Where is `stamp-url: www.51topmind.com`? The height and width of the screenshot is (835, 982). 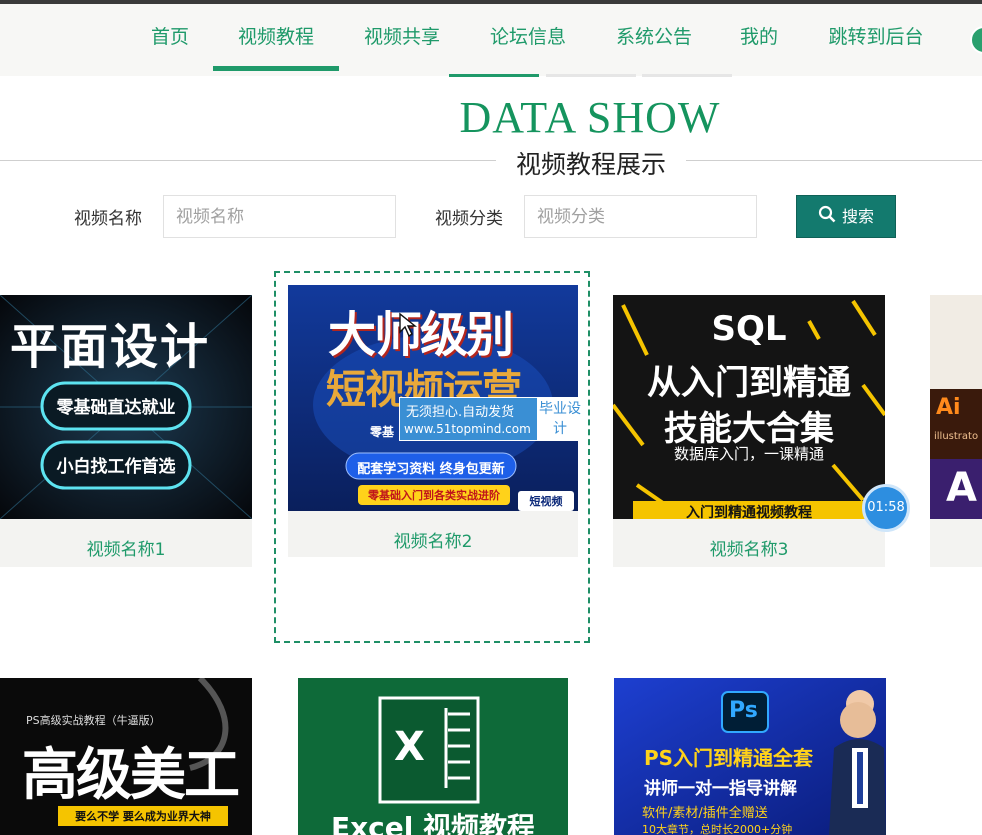
stamp-url: www.51topmind.com is located at coordinates (467, 429).